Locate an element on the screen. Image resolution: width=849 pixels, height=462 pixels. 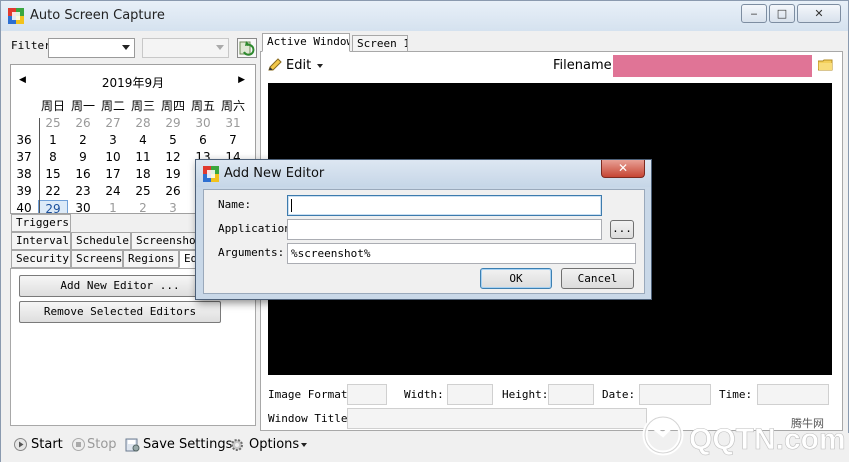
application-field is located at coordinates (444, 229).